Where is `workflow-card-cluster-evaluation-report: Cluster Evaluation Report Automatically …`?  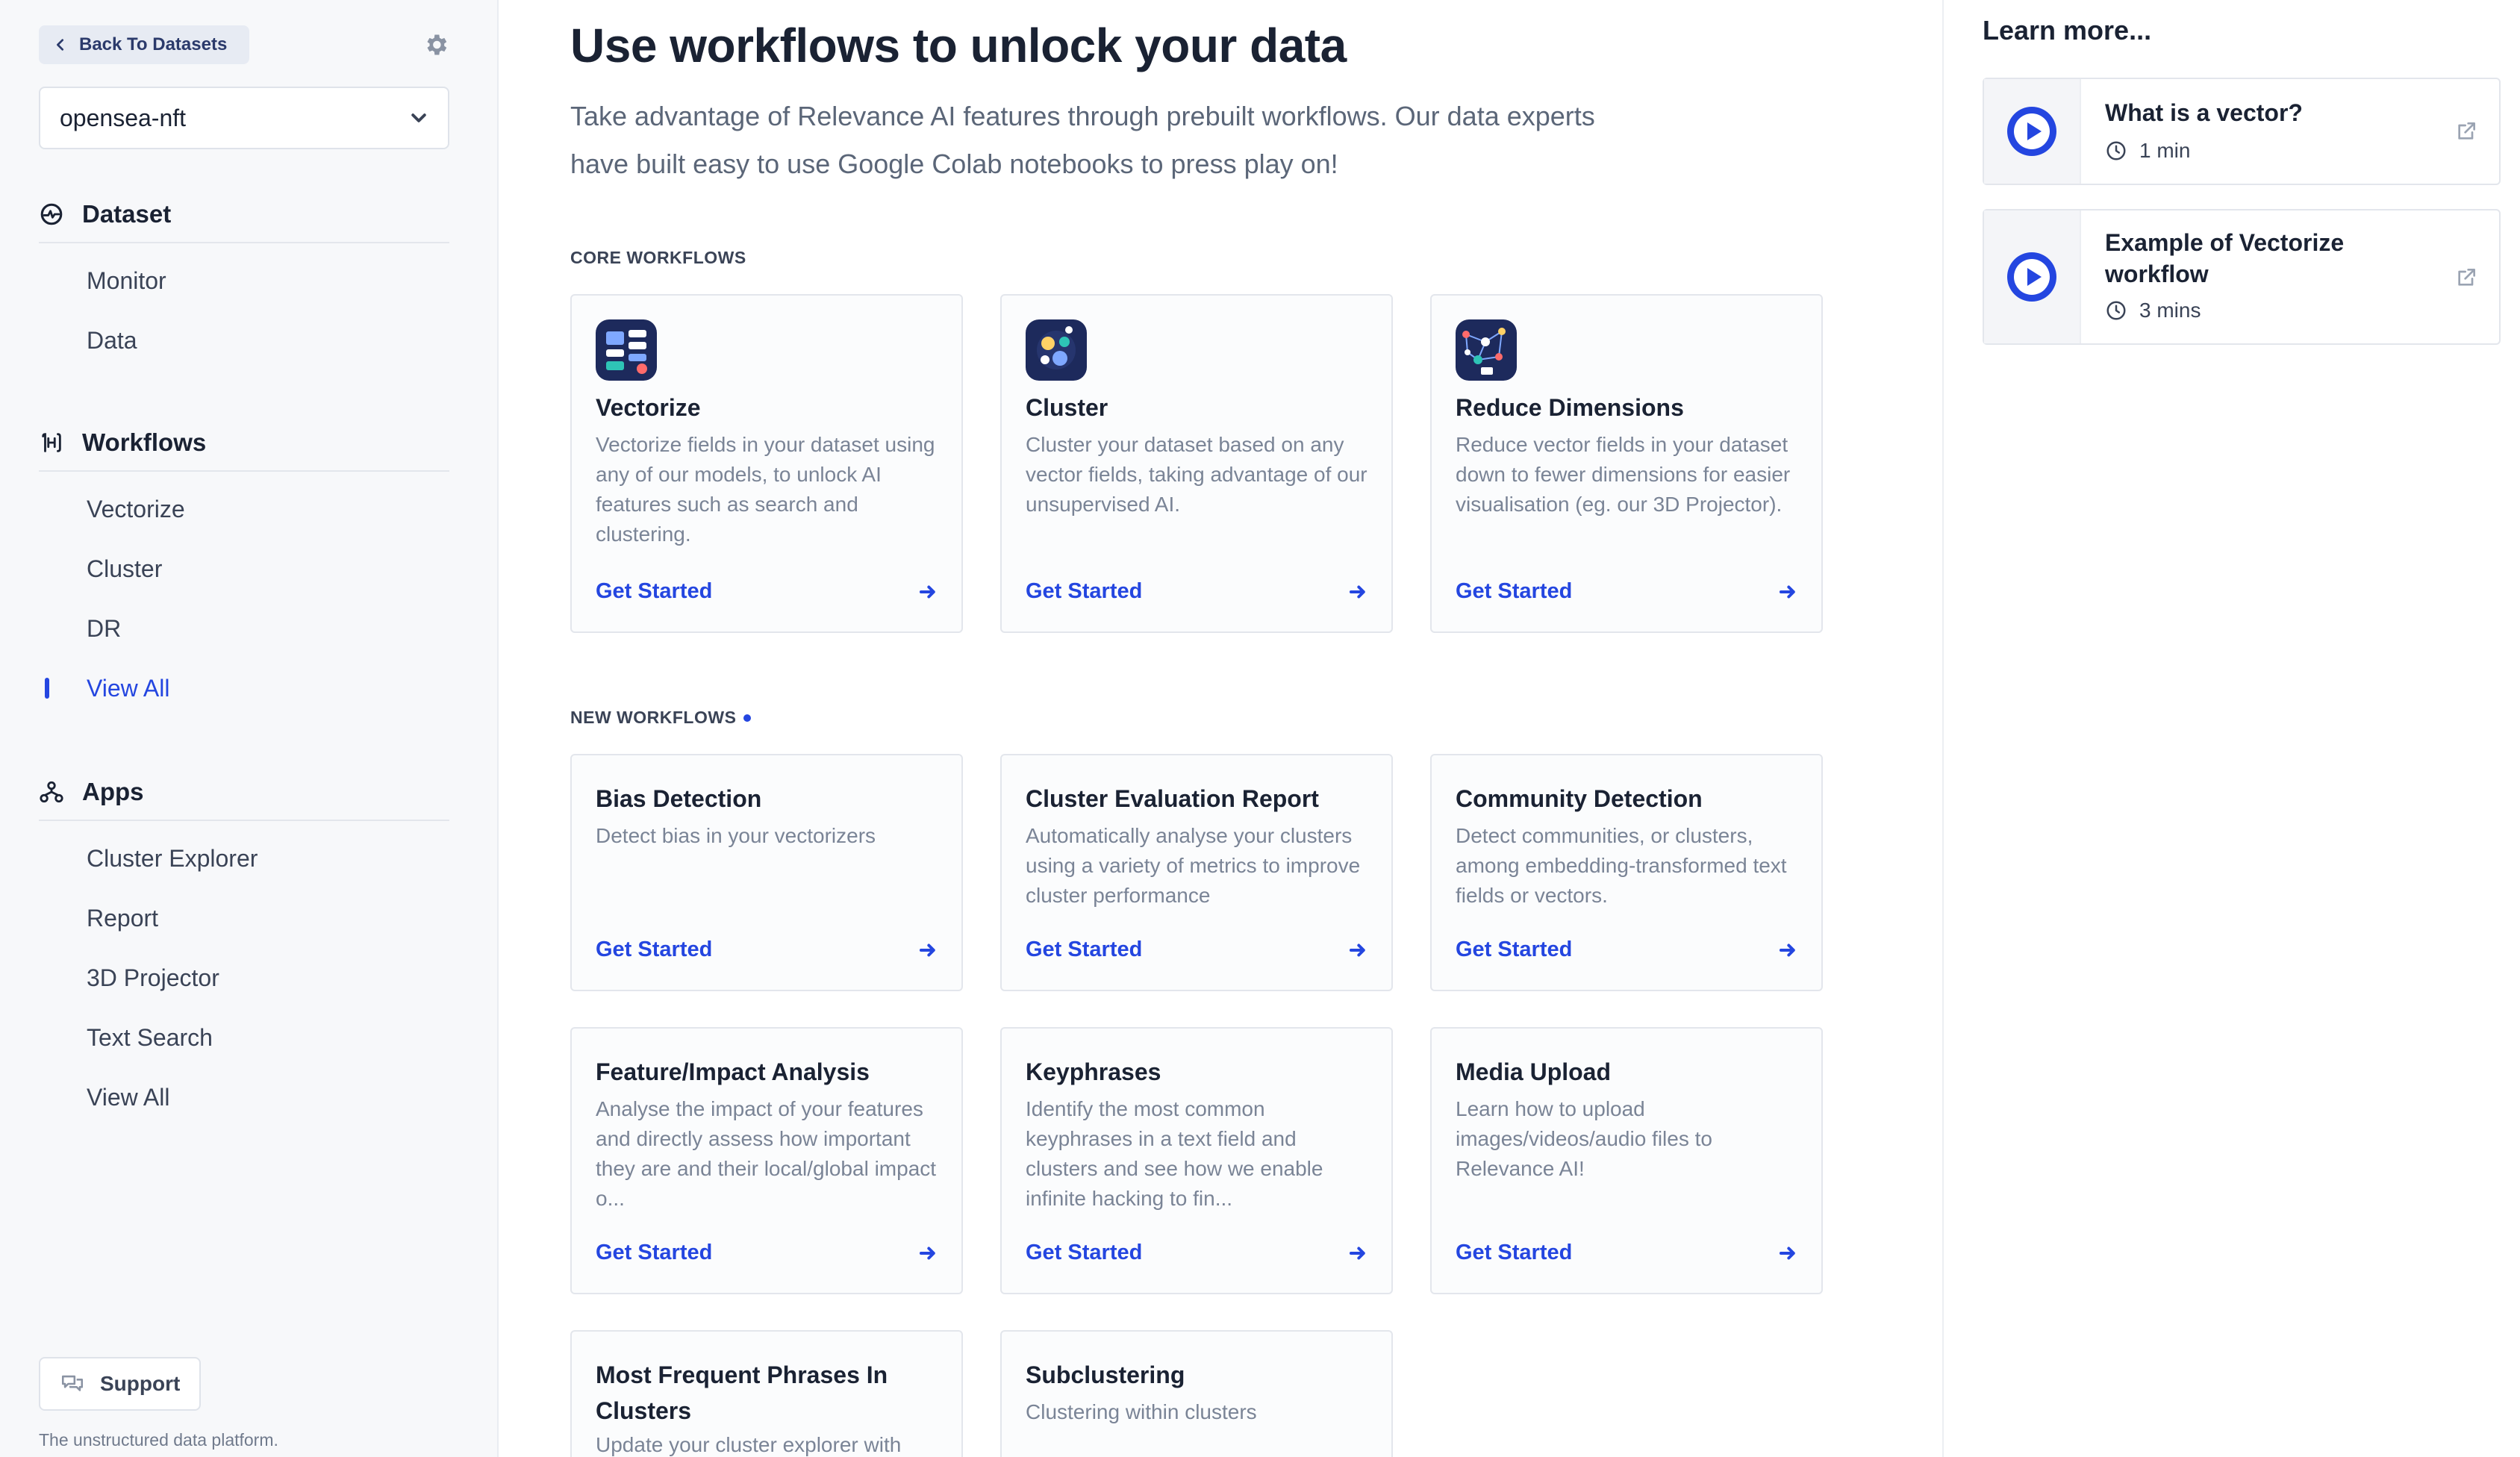 workflow-card-cluster-evaluation-report: Cluster Evaluation Report Automatically … is located at coordinates (1196, 873).